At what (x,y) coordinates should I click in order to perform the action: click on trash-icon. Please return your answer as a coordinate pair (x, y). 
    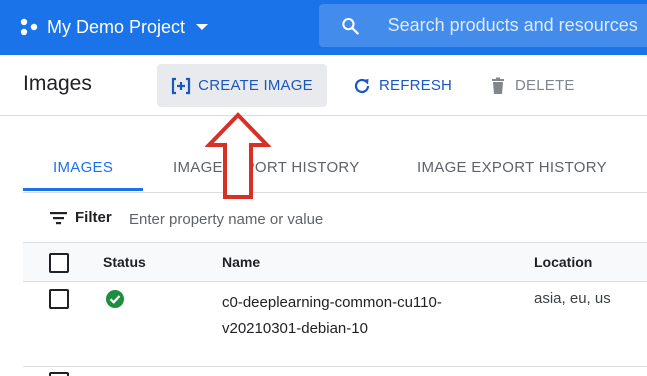
    Looking at the image, I should click on (498, 85).